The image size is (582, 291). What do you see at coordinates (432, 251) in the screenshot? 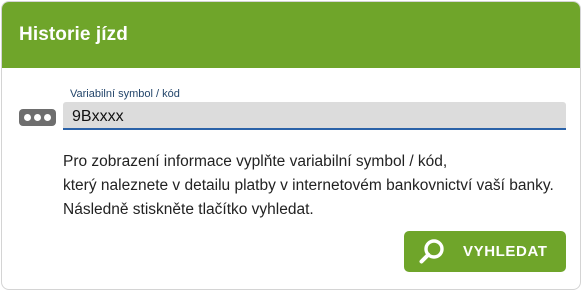
I see `search-icon` at bounding box center [432, 251].